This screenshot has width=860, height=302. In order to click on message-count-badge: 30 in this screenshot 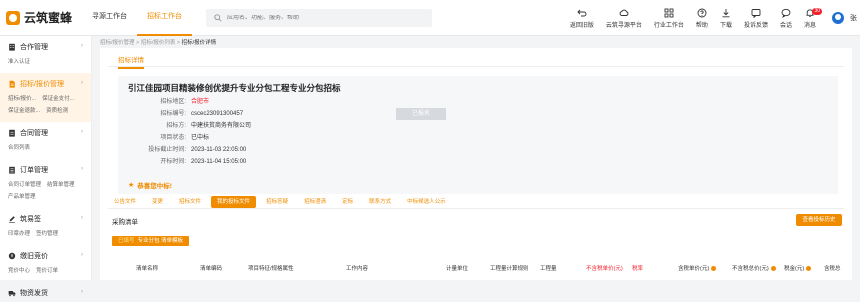, I will do `click(817, 11)`.